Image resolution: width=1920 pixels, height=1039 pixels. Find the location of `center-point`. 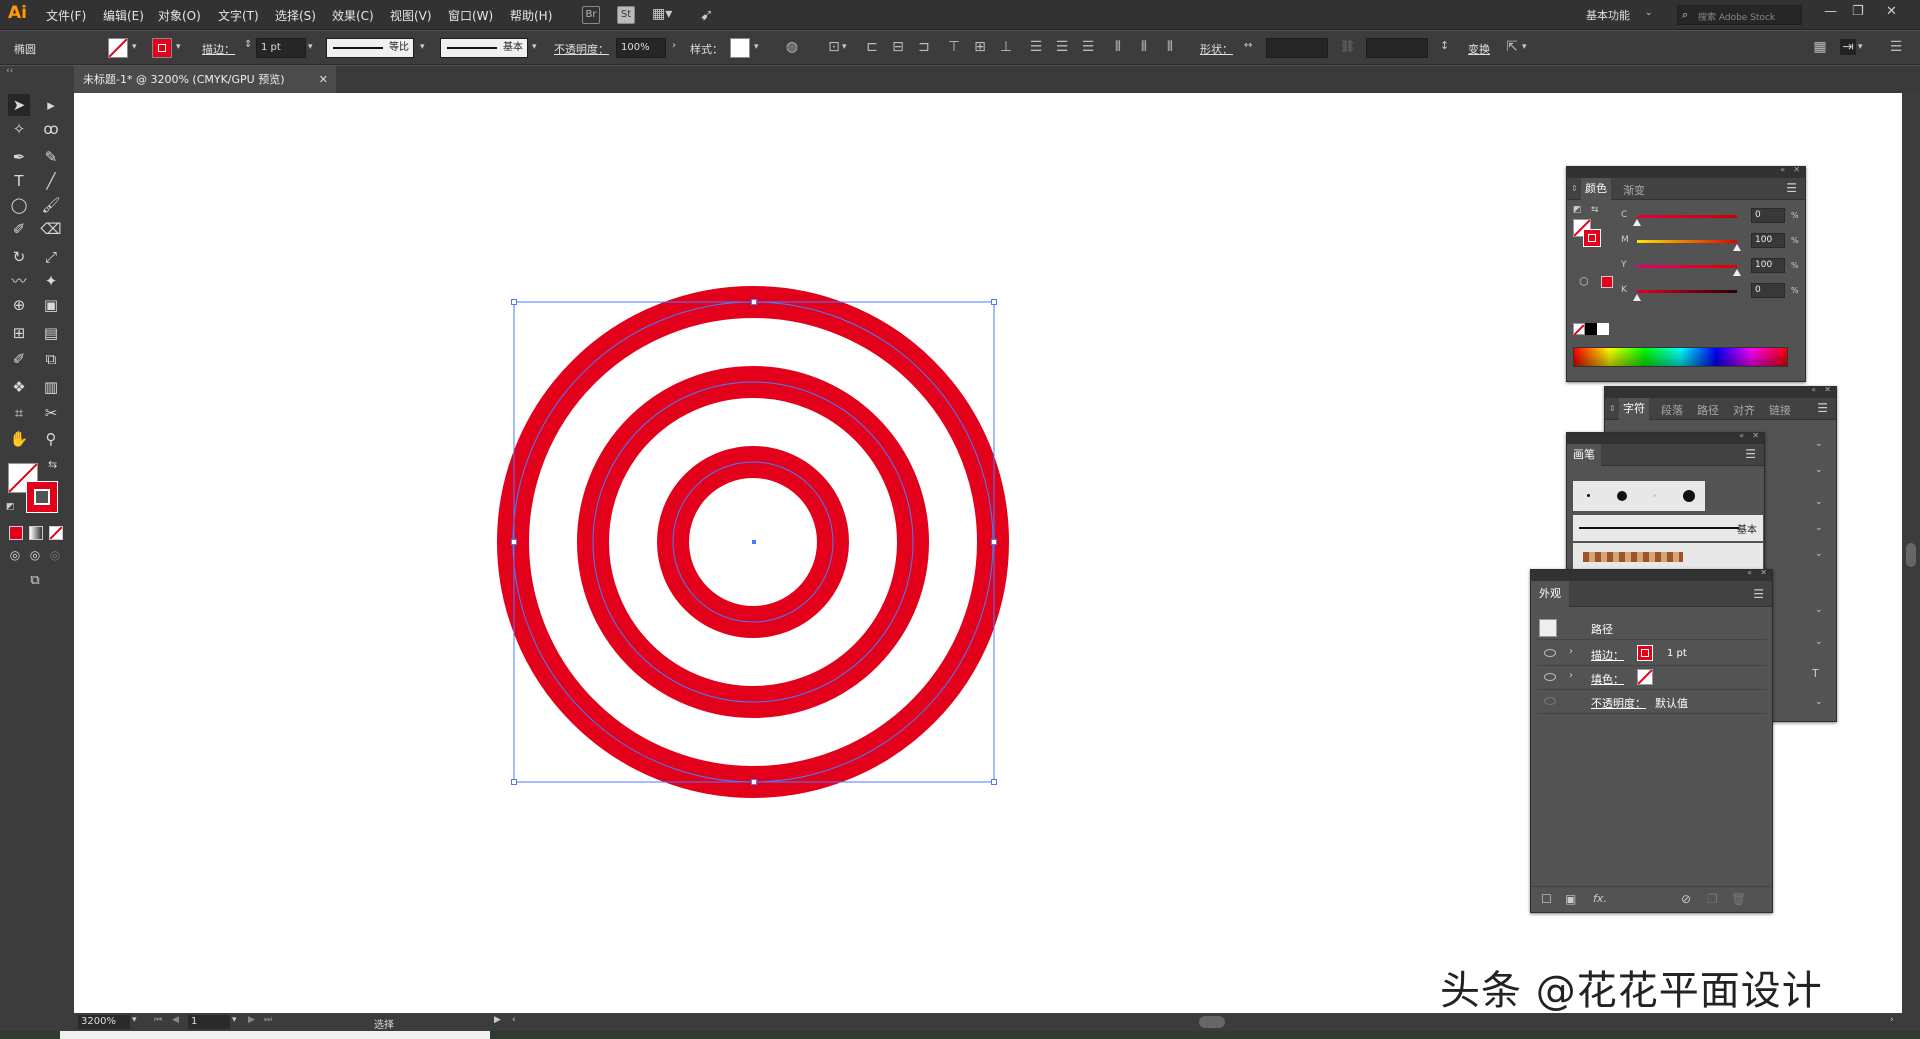

center-point is located at coordinates (754, 542).